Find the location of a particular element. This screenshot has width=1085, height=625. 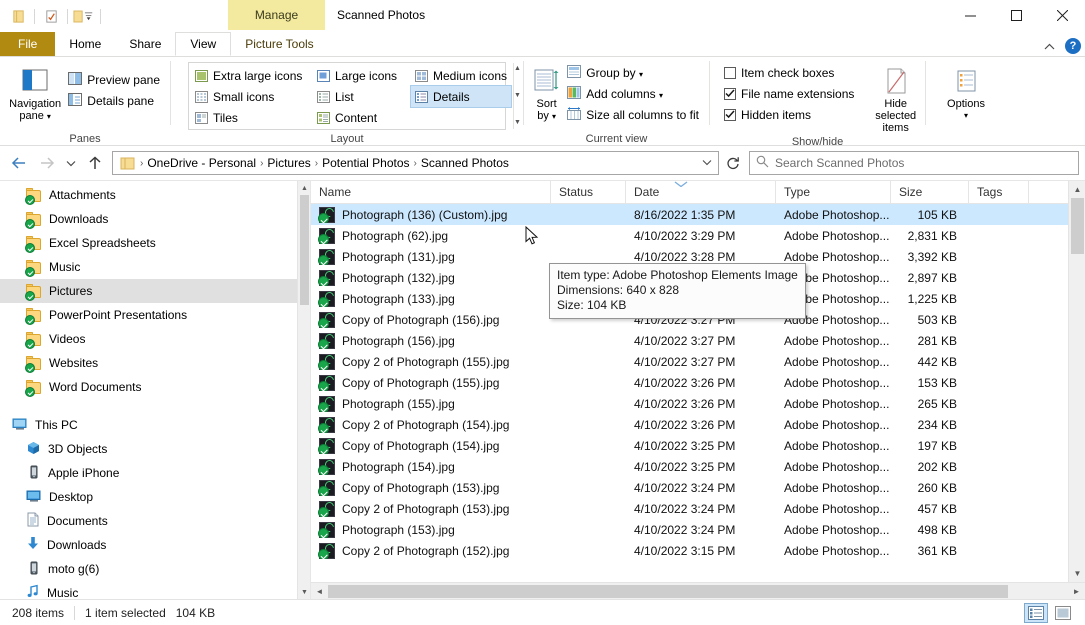

help-icon: ? is located at coordinates (1073, 46).